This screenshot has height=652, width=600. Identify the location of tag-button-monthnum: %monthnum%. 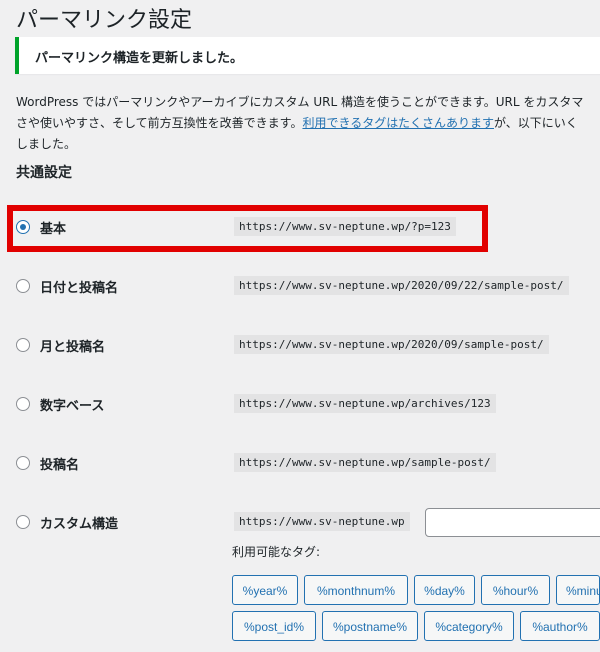
(356, 590).